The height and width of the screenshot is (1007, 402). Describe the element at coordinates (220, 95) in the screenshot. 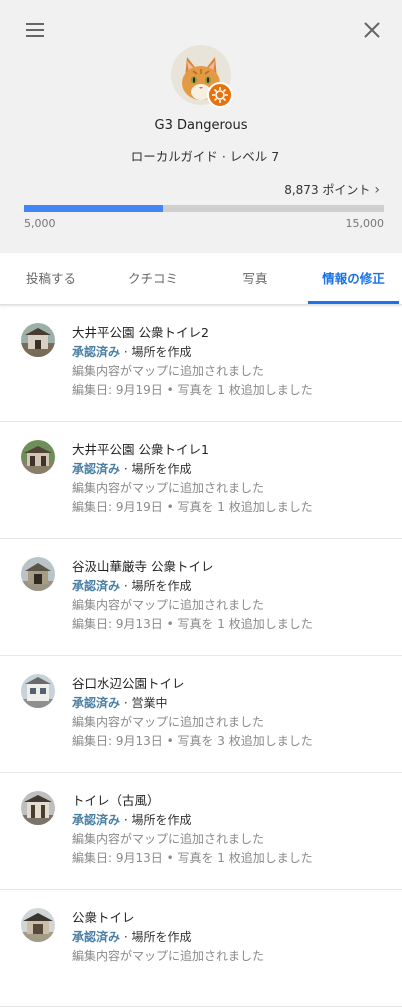

I see `local-guide-badge-icon` at that location.